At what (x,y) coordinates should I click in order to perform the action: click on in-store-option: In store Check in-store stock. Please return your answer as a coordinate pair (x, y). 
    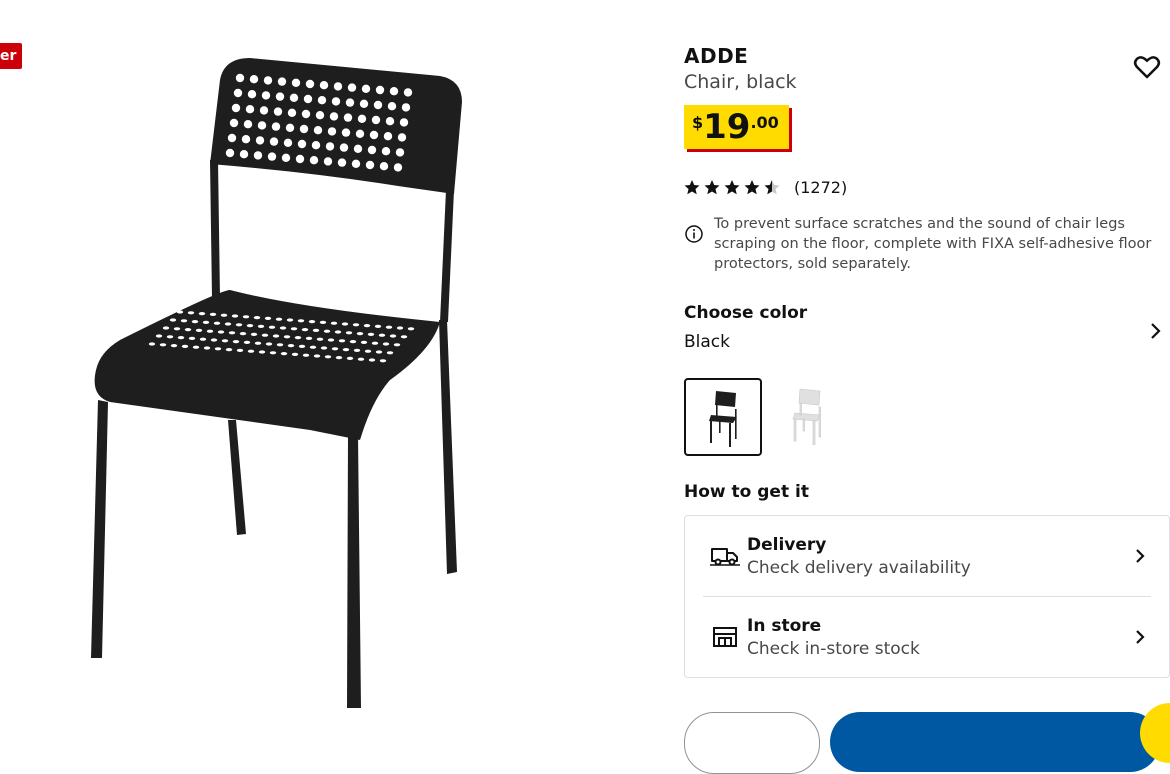
    Looking at the image, I should click on (927, 637).